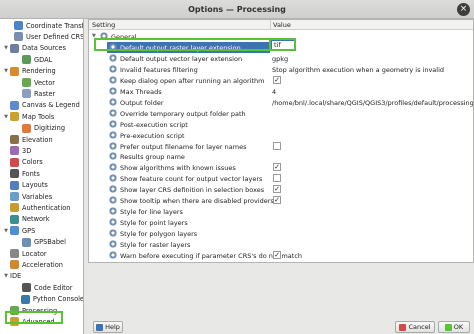  Describe the element at coordinates (282, 25) in the screenshot. I see `value-column-header: Value` at that location.